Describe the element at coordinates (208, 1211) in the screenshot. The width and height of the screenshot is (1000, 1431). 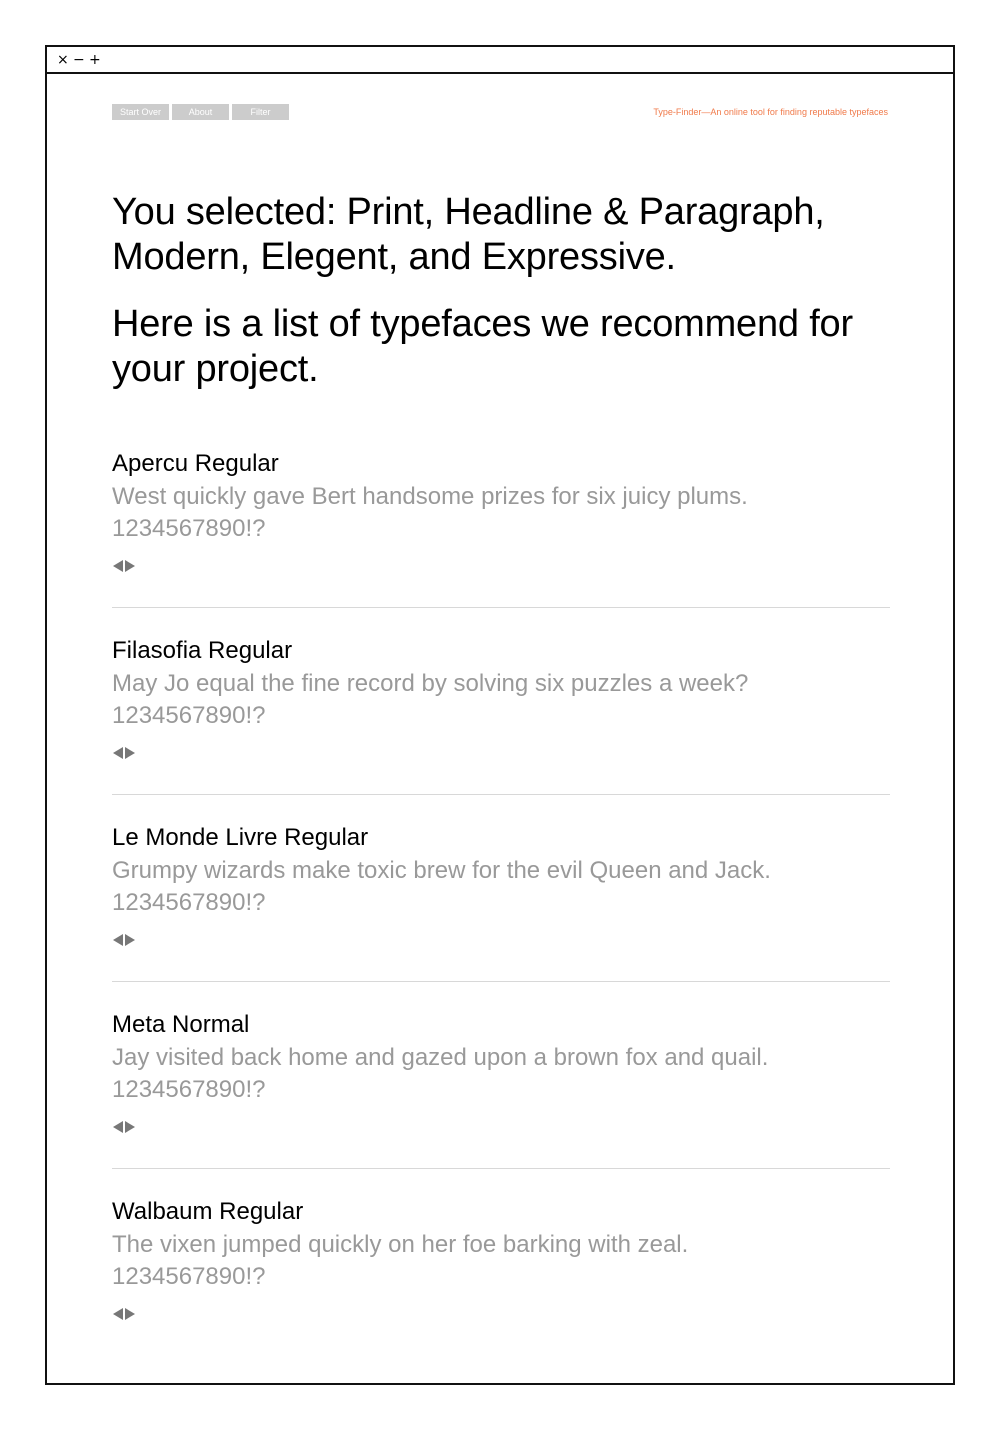
I see `typeface-name: Walbaum Regular` at that location.